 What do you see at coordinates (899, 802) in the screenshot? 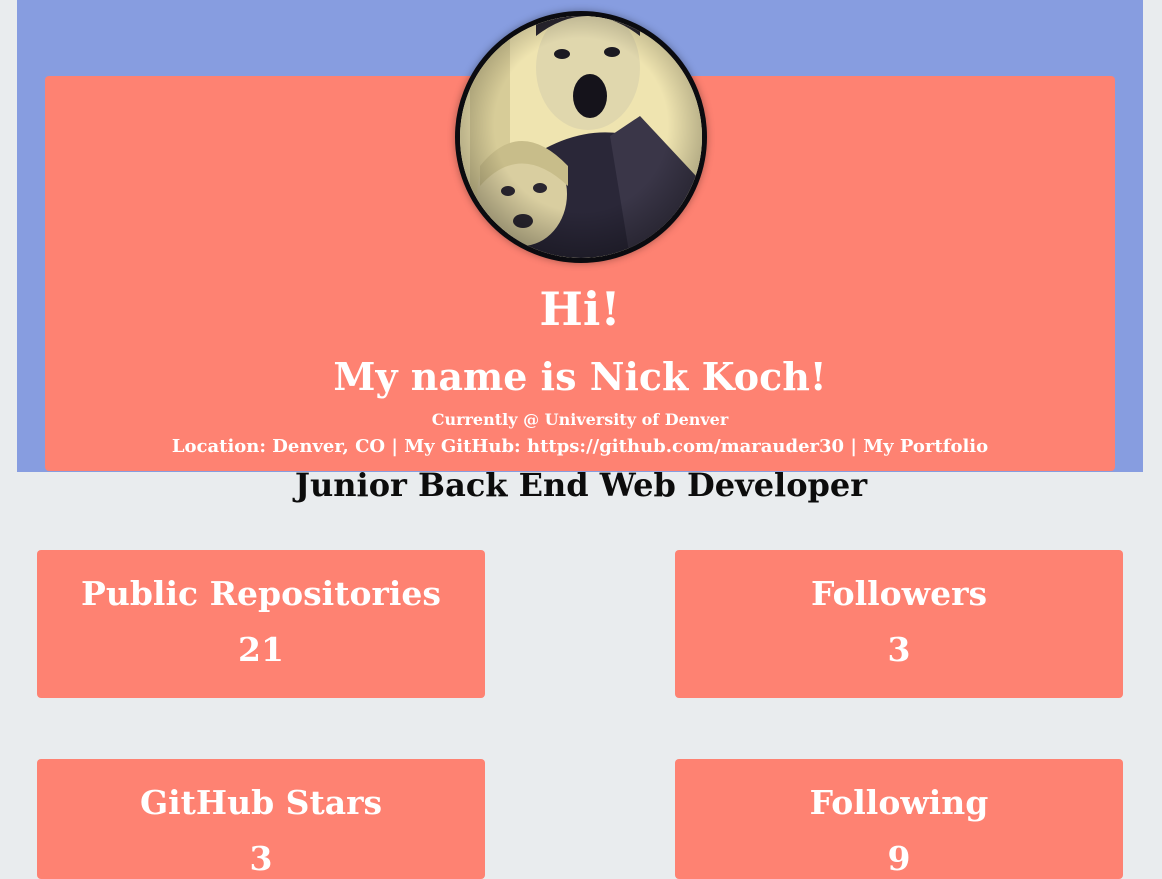
I see `stat-label: Following` at bounding box center [899, 802].